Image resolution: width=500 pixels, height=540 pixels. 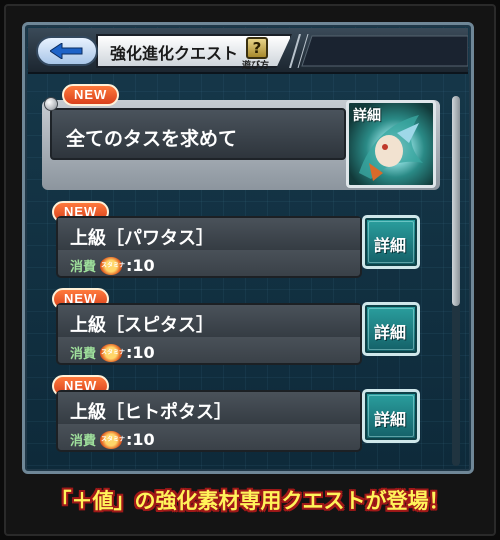 What do you see at coordinates (391, 144) in the screenshot?
I see `featured-quest-detail-button: 詳細` at bounding box center [391, 144].